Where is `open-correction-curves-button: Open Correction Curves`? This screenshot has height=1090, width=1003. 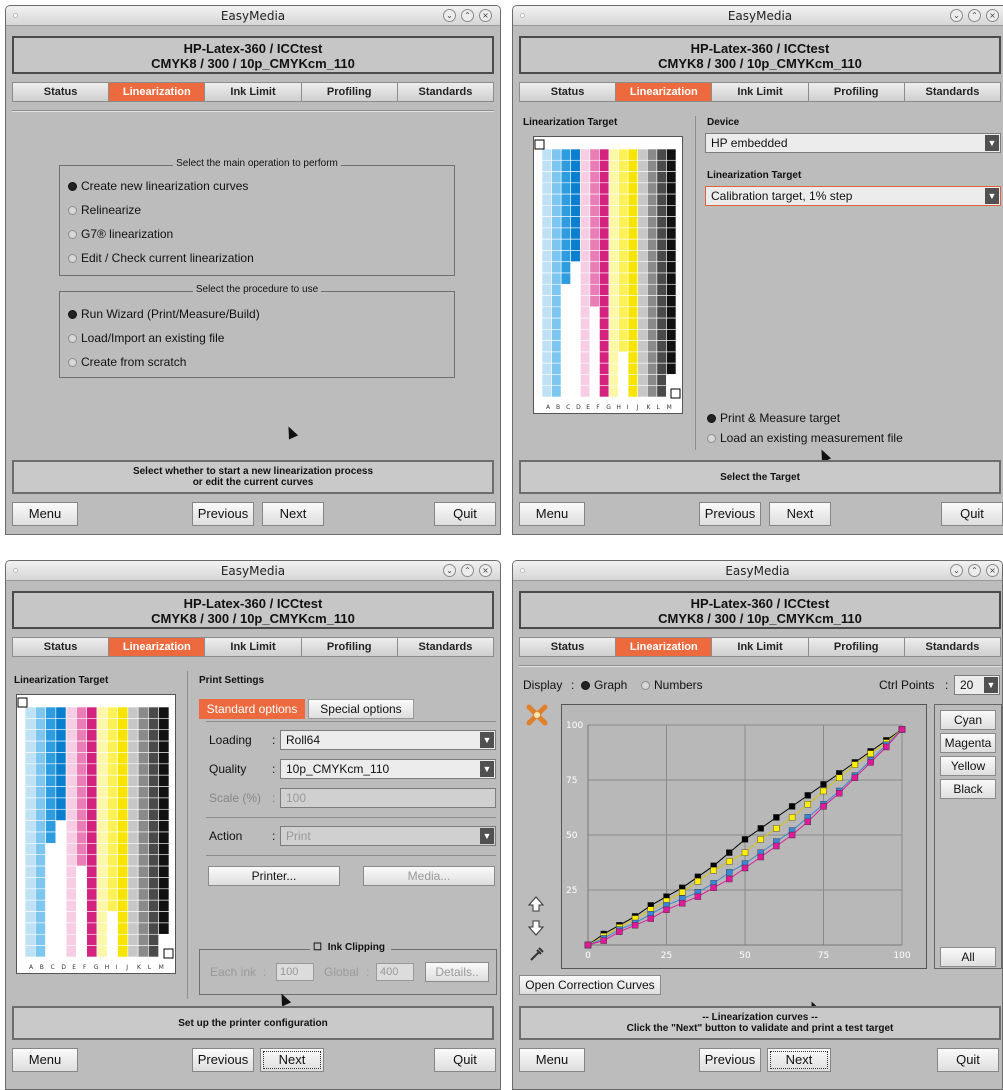
open-correction-curves-button: Open Correction Curves is located at coordinates (590, 985).